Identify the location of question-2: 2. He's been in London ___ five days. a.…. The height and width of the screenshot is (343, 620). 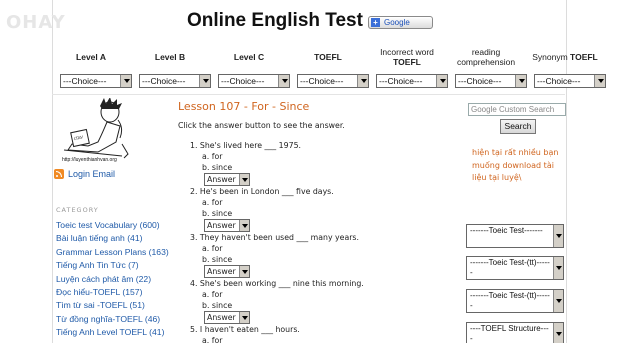
(320, 209).